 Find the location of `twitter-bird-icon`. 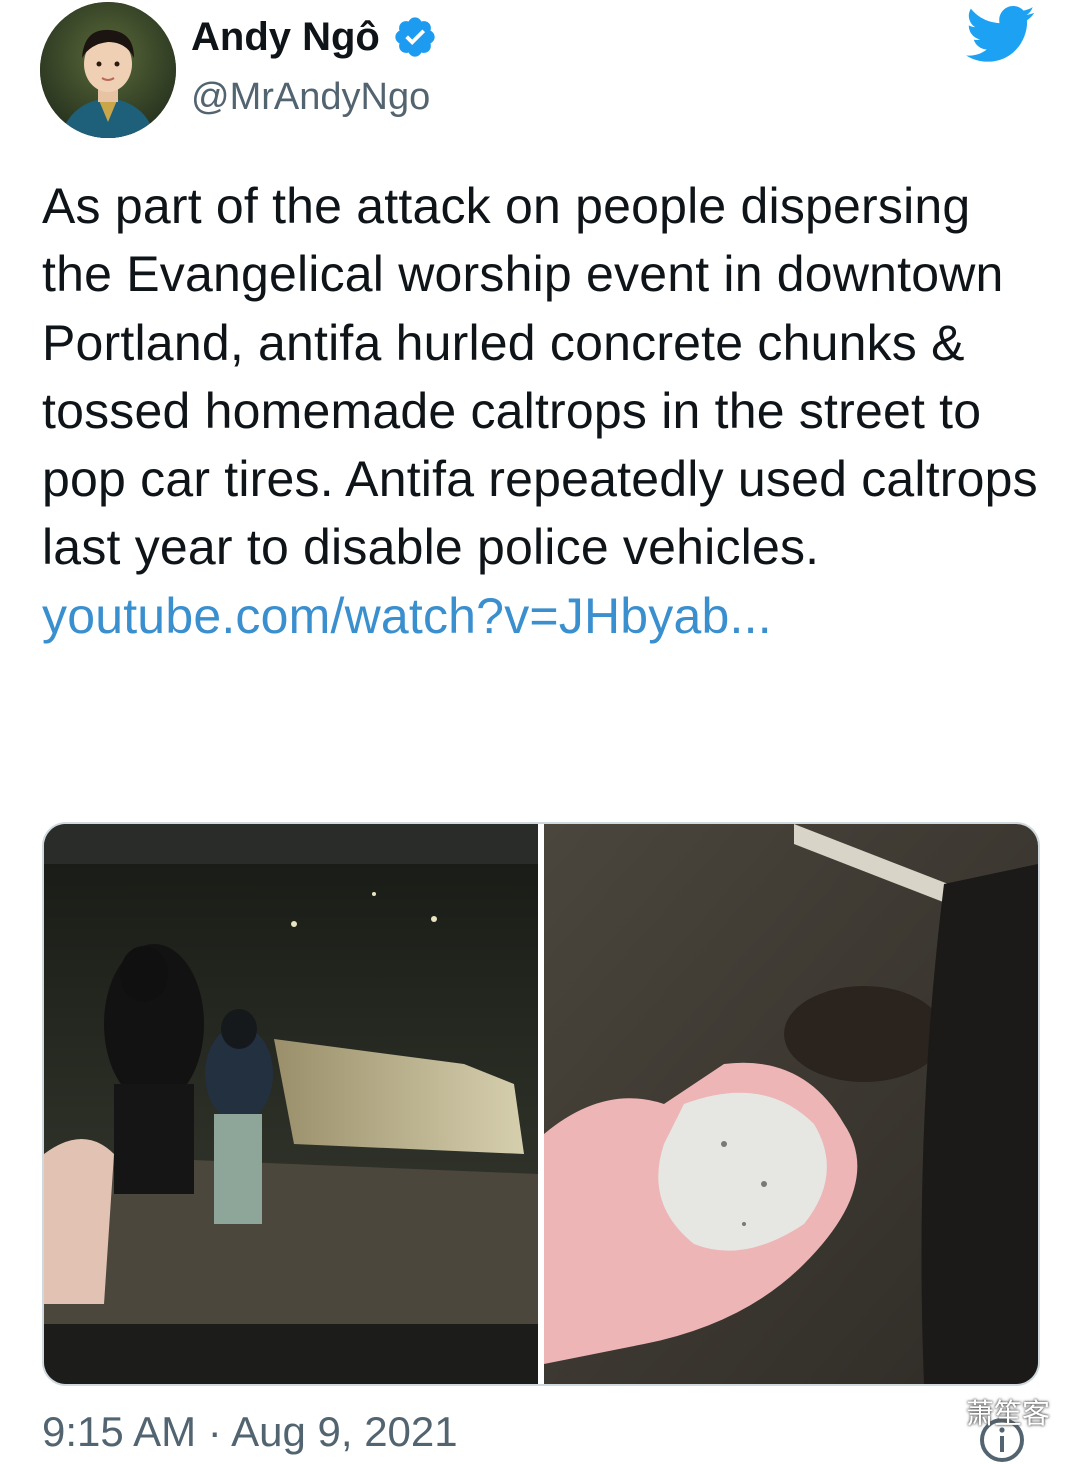

twitter-bird-icon is located at coordinates (1001, 35).